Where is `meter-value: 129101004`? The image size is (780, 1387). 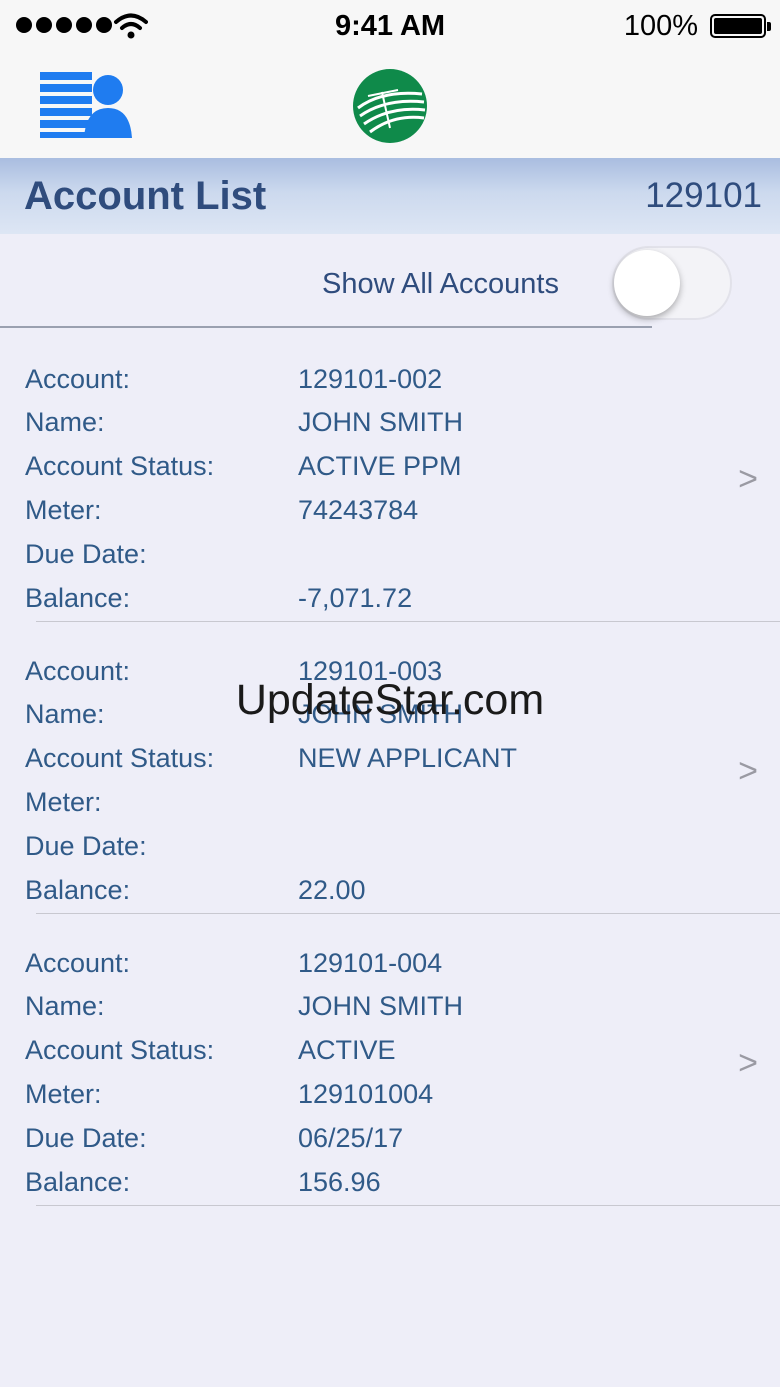
meter-value: 129101004 is located at coordinates (366, 1094).